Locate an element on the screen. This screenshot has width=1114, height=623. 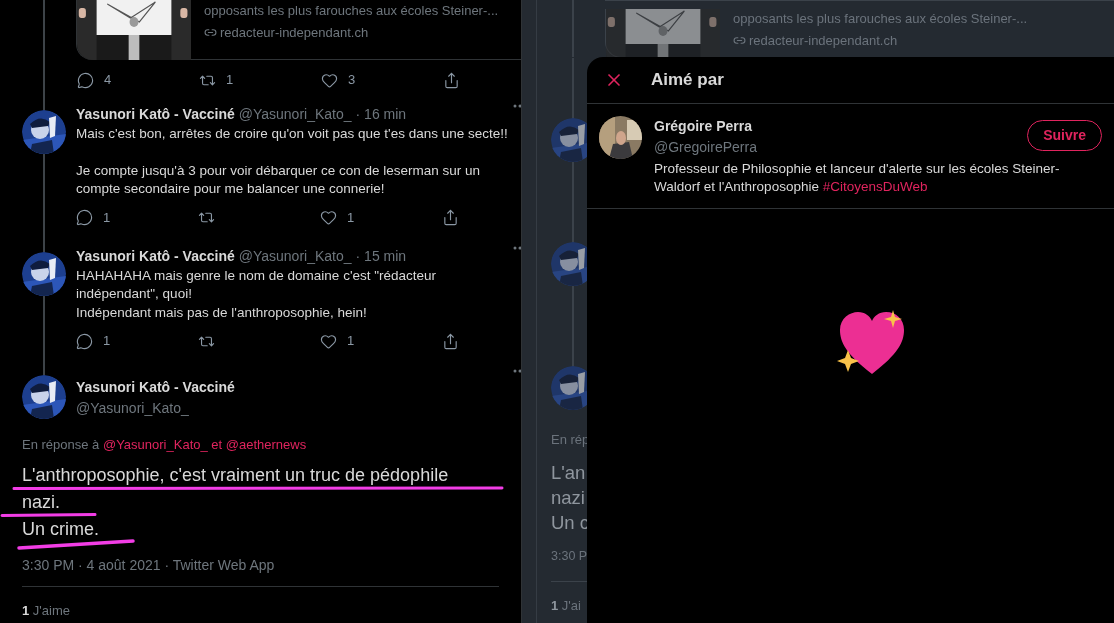
tweet-text: Un crime. is located at coordinates (60, 528).